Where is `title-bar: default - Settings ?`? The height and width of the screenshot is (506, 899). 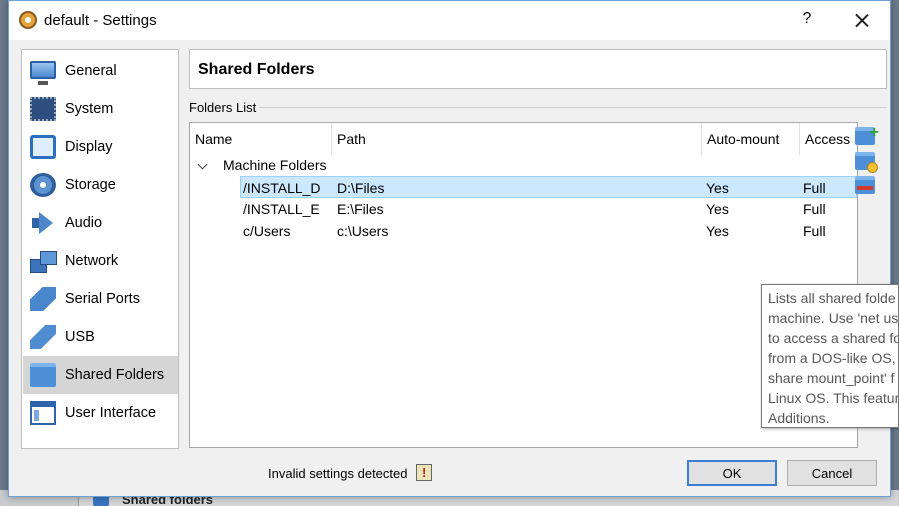
title-bar: default - Settings ? is located at coordinates (449, 20).